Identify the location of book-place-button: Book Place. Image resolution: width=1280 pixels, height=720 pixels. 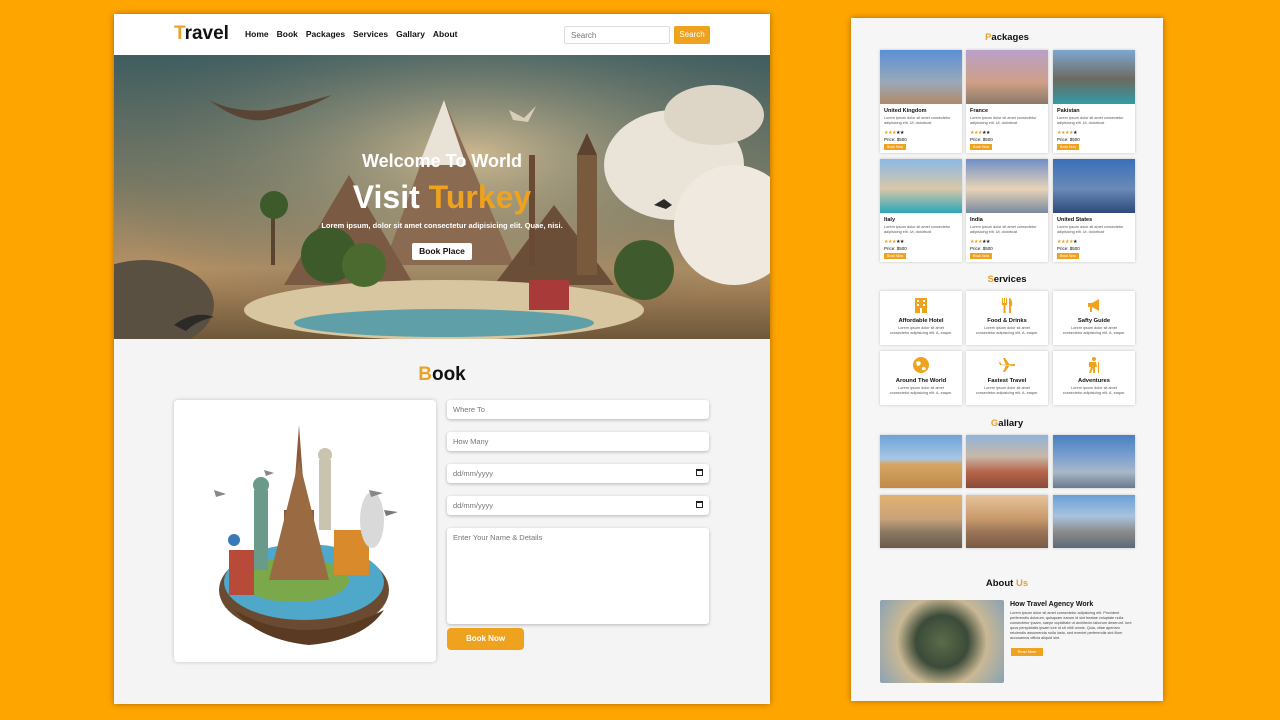
(442, 251).